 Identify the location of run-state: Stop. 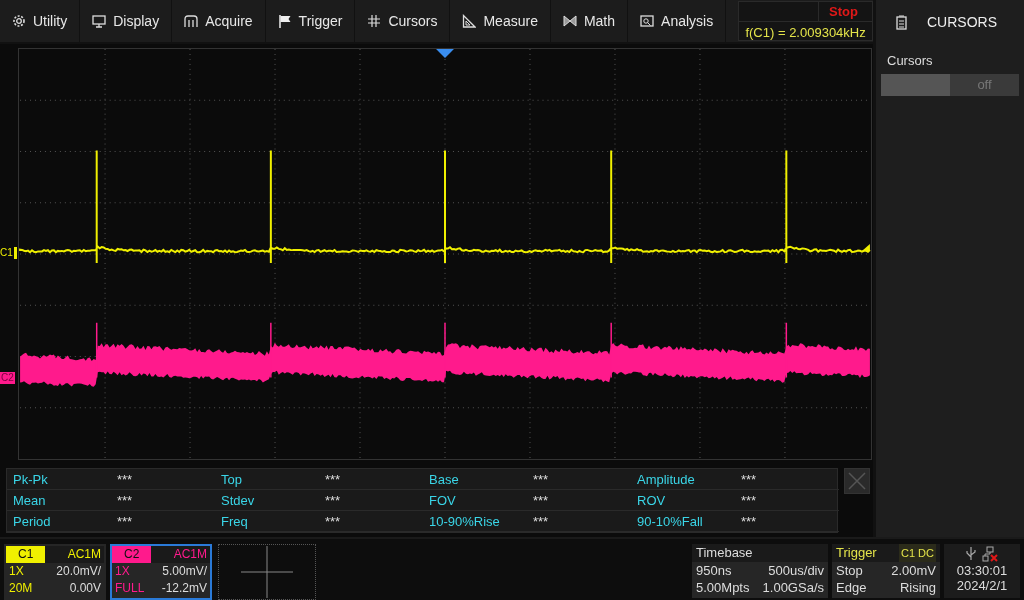
(845, 11).